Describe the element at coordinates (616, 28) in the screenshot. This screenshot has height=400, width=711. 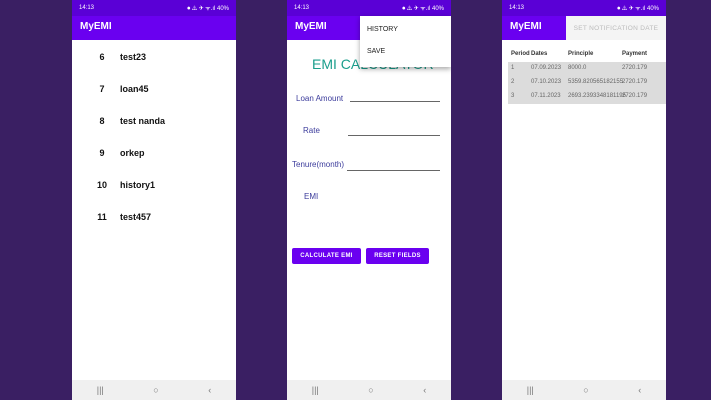
I see `set-notification-date-button: SET NOTIFICATION DATE` at that location.